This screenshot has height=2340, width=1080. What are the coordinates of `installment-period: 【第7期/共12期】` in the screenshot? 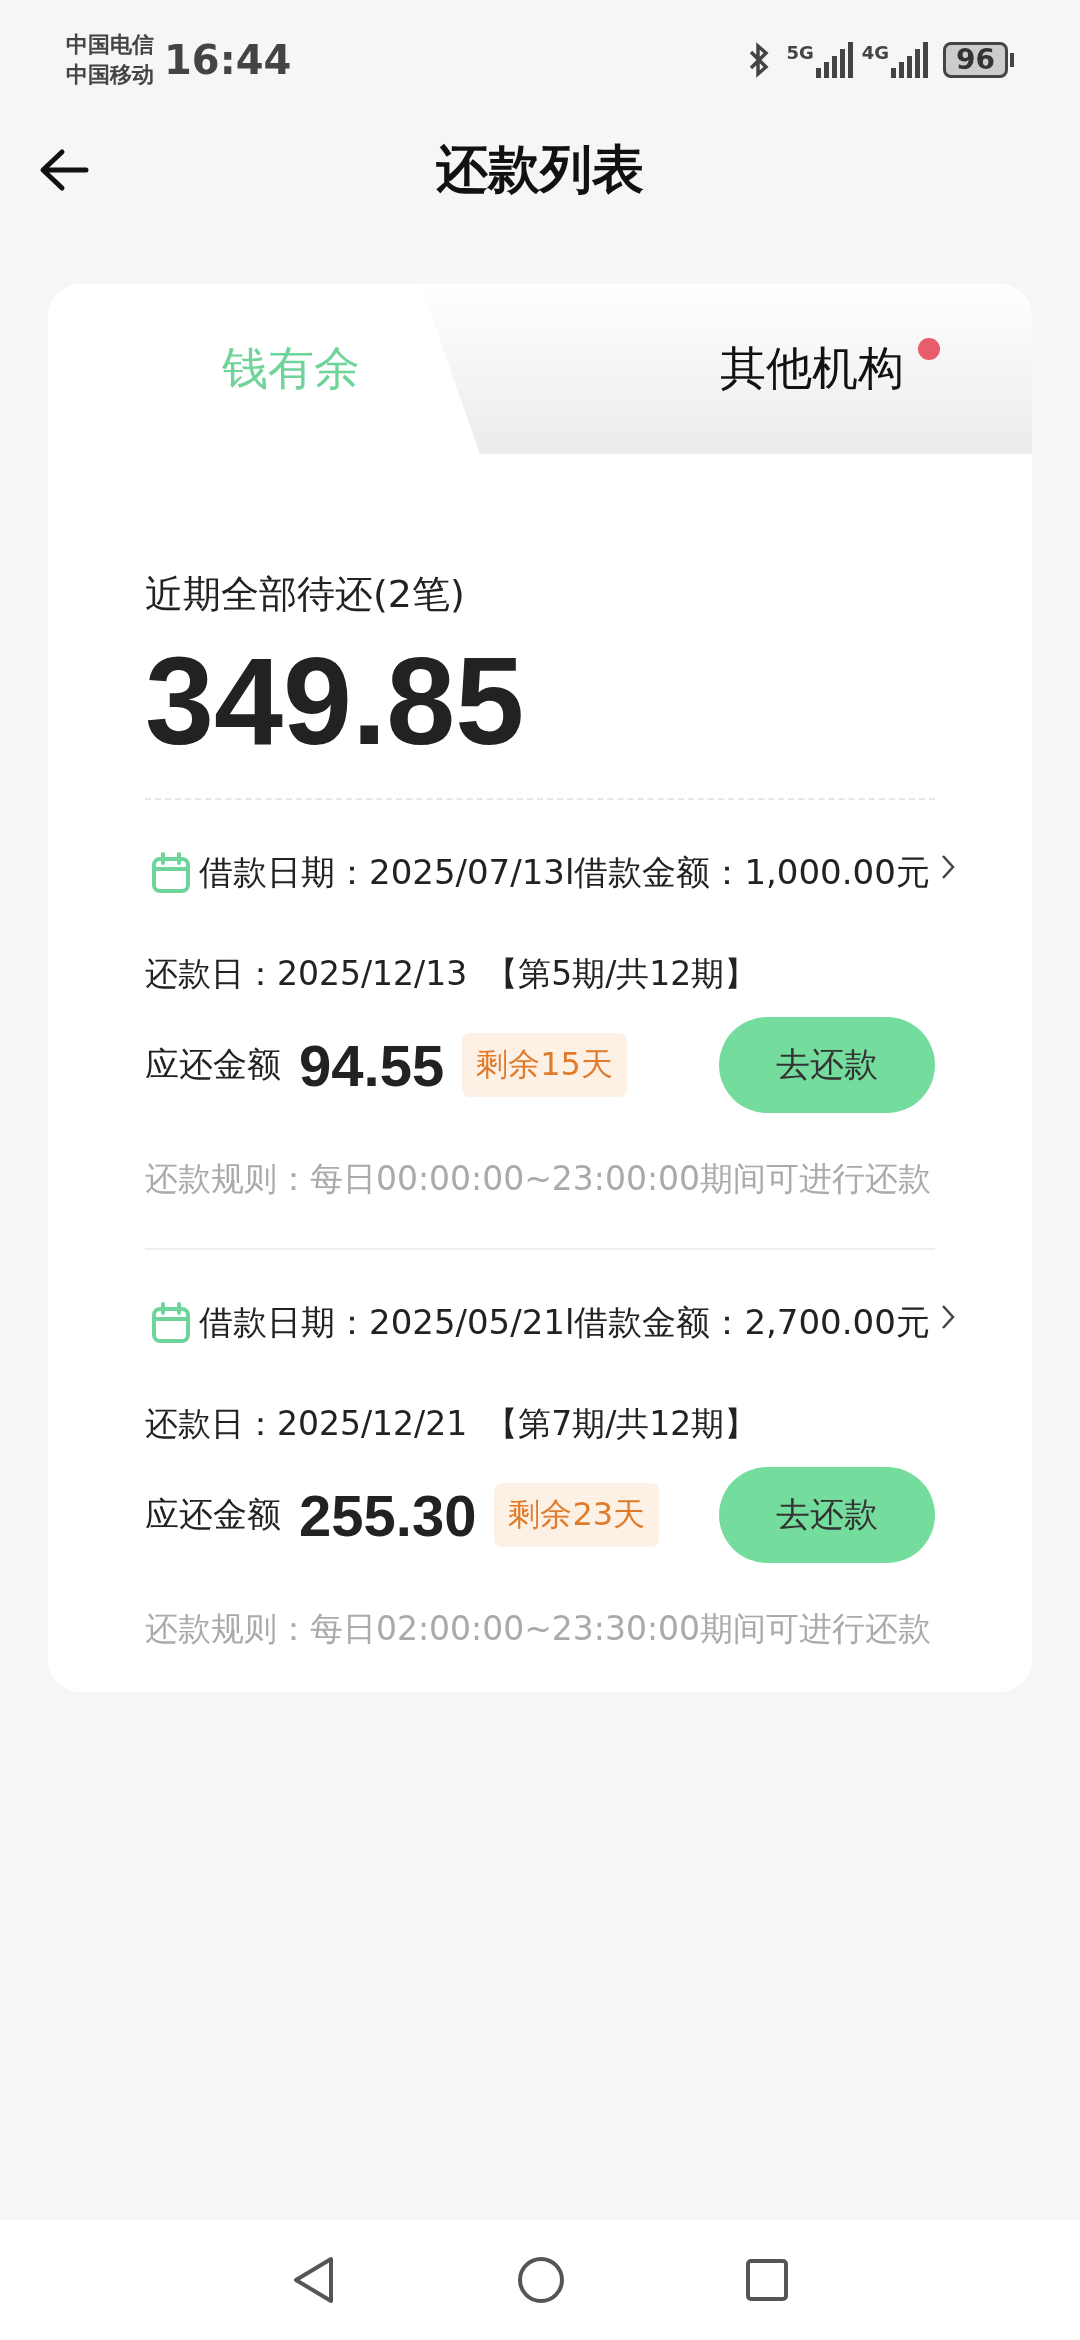 It's located at (621, 1424).